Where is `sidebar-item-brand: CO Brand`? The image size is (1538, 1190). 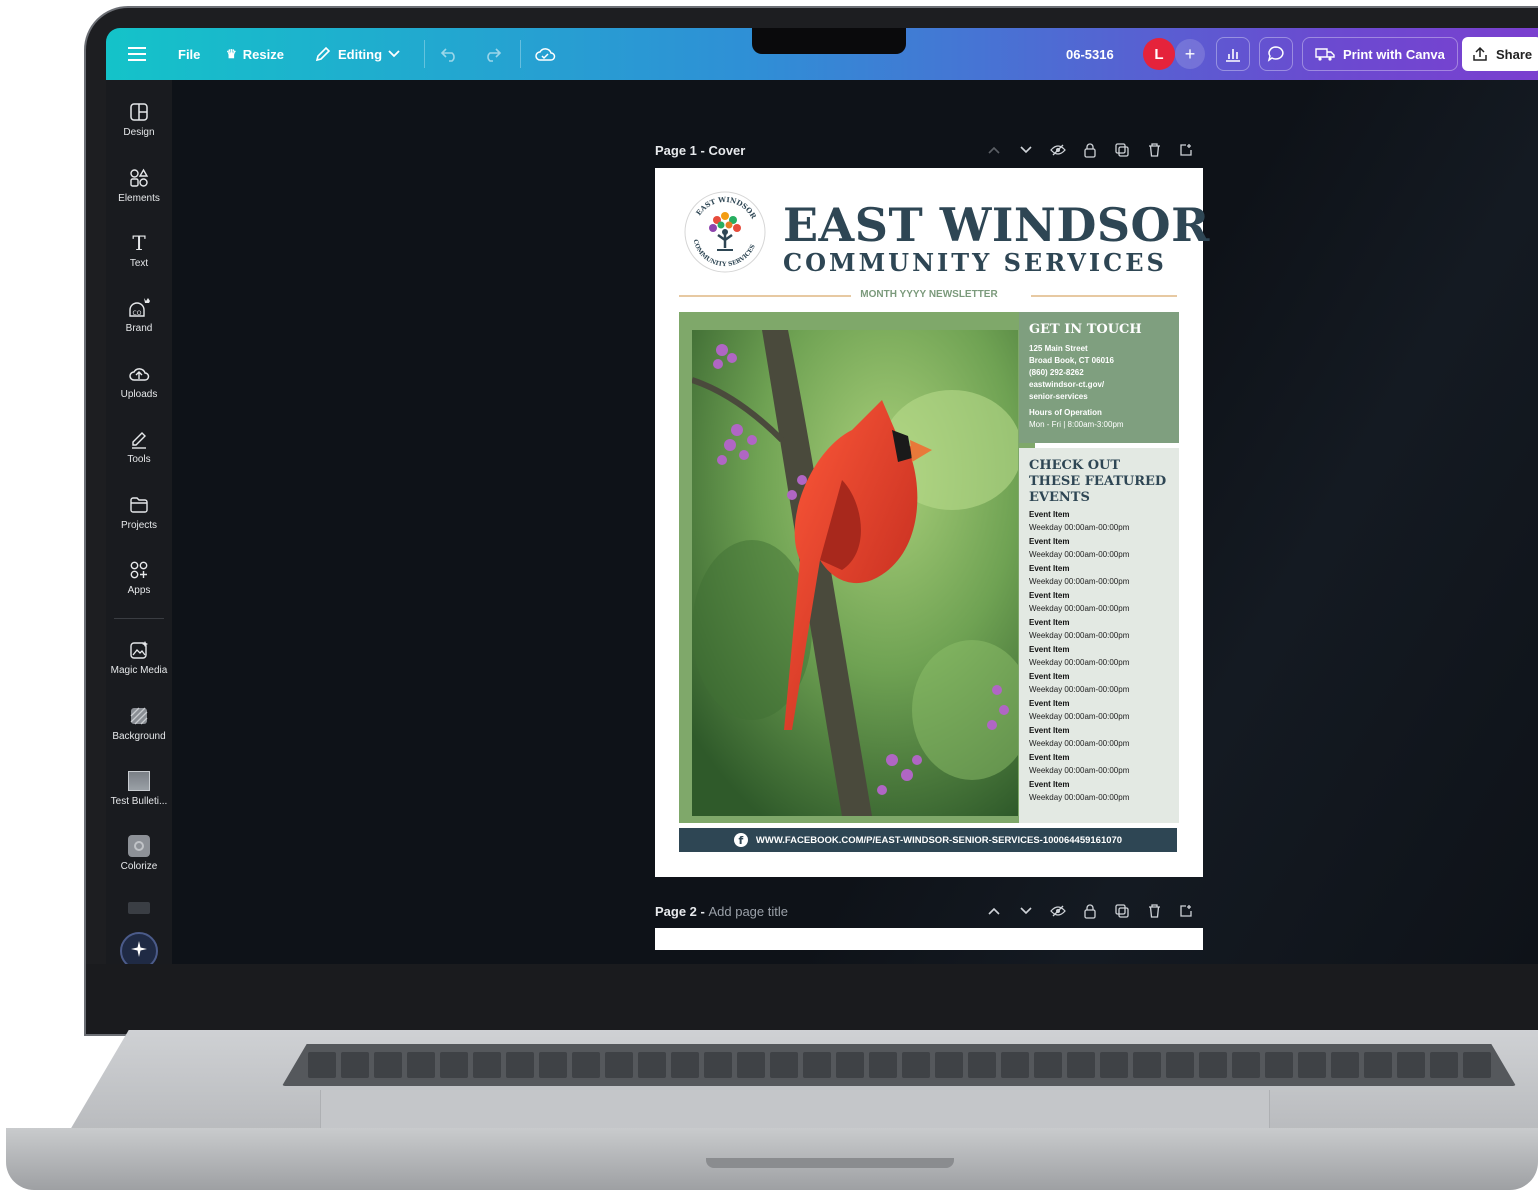
sidebar-item-brand: CO Brand is located at coordinates (139, 315).